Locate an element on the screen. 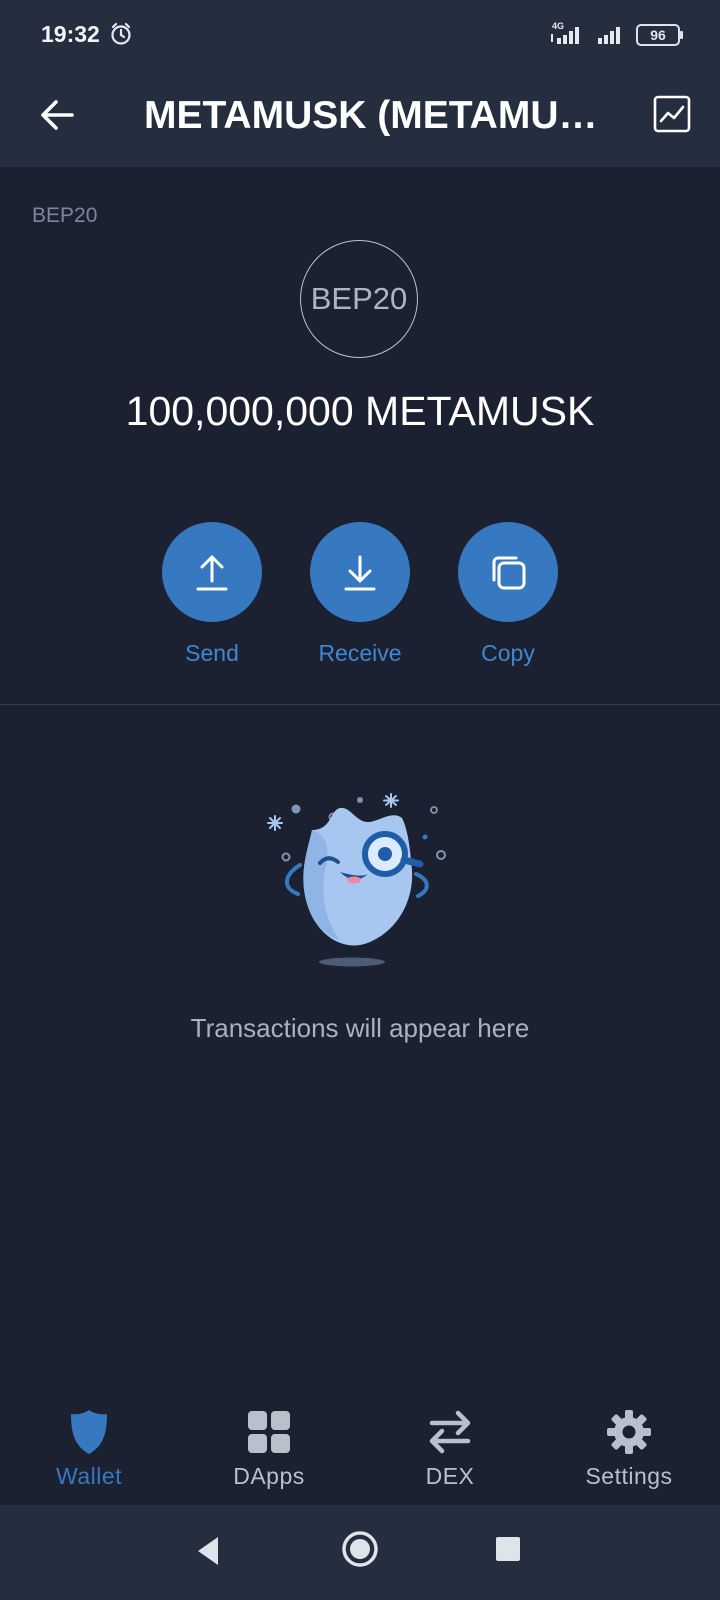  system-home-icon is located at coordinates (360, 1549).